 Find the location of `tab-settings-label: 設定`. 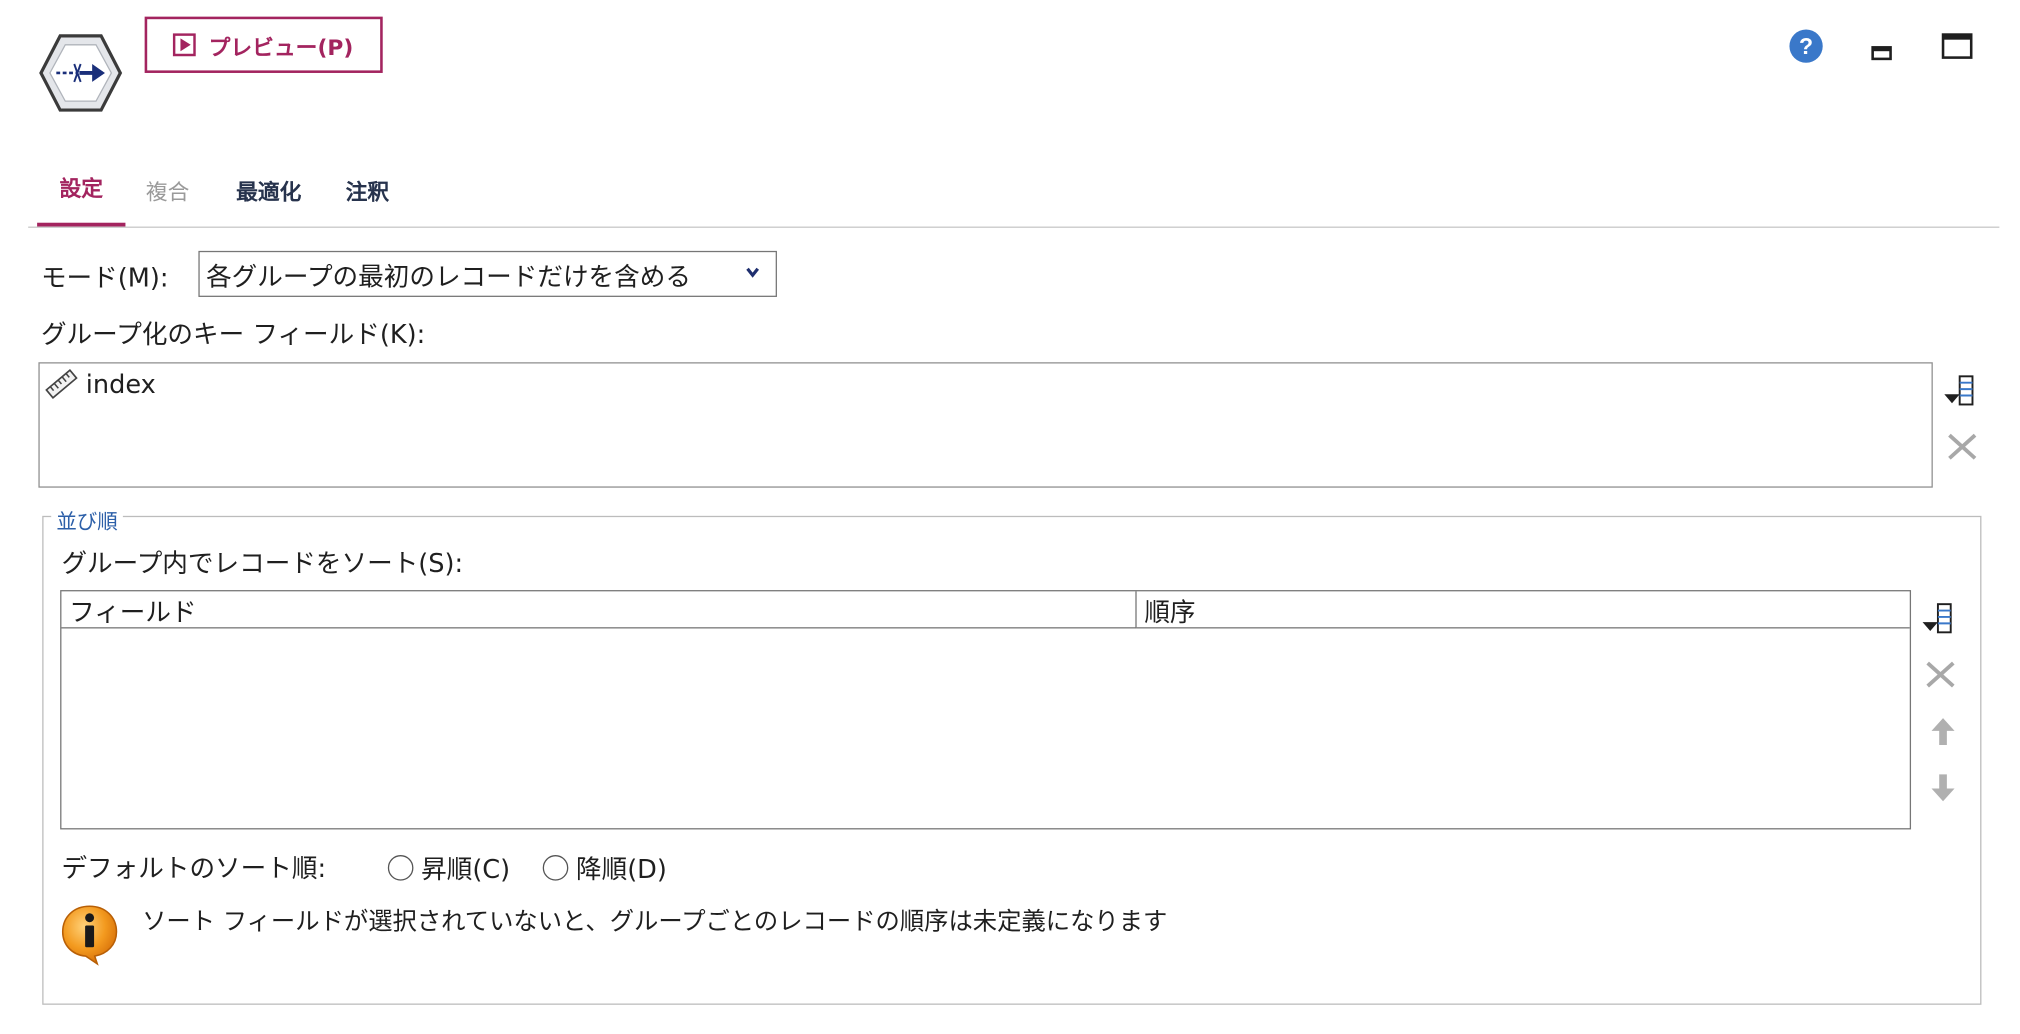

tab-settings-label: 設定 is located at coordinates (81, 189).